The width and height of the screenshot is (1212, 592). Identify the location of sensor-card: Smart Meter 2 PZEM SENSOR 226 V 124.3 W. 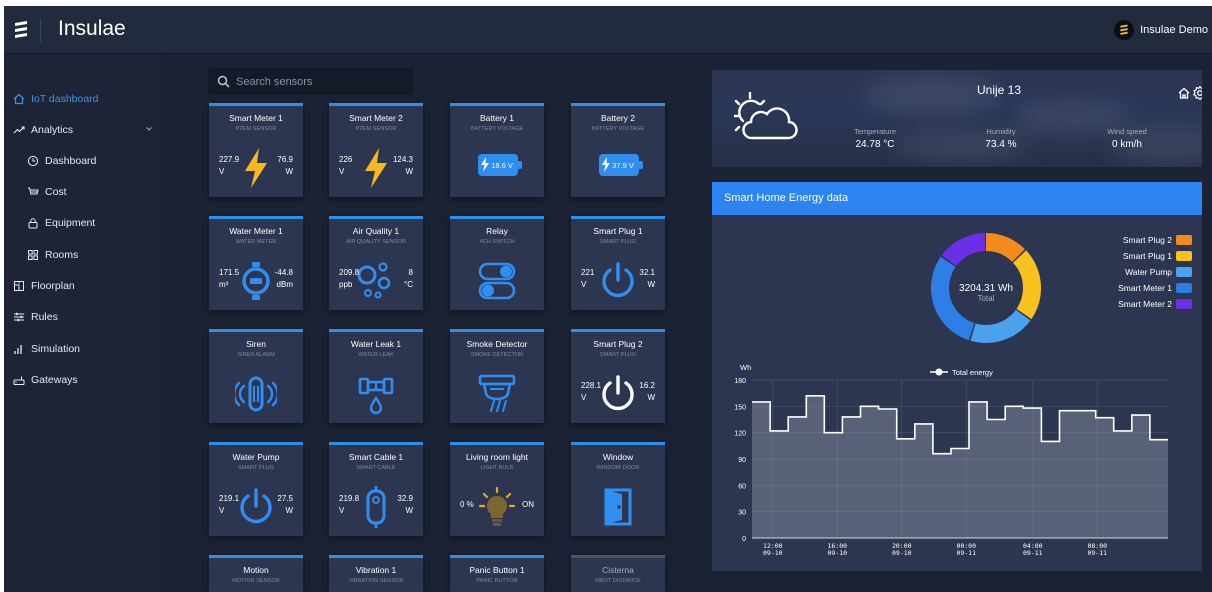
(376, 150).